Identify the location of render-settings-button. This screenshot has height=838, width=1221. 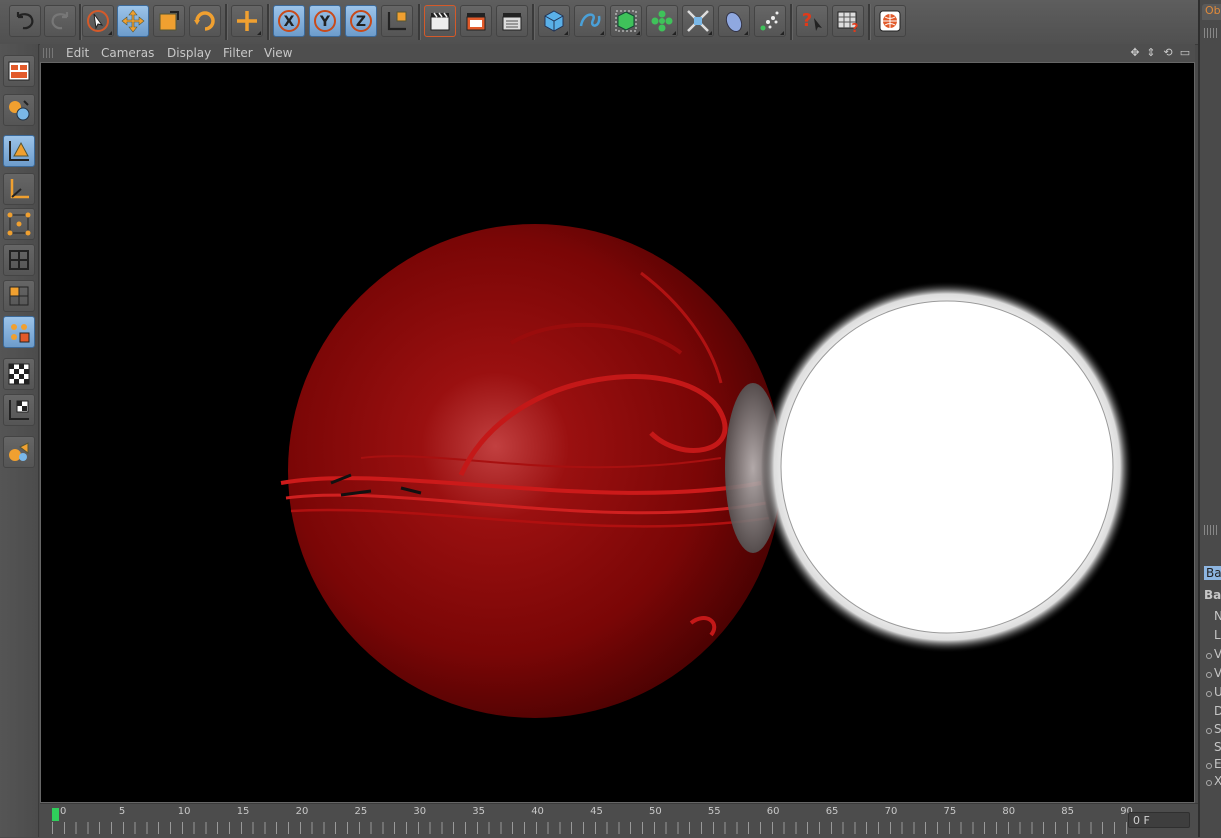
(512, 21).